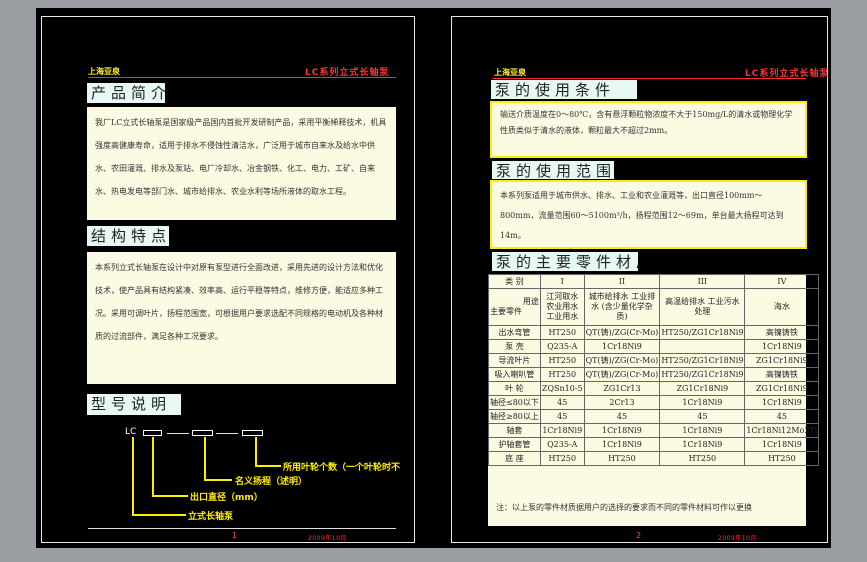 The width and height of the screenshot is (867, 562). What do you see at coordinates (782, 307) in the screenshot?
I see `table-use-4: 海水` at bounding box center [782, 307].